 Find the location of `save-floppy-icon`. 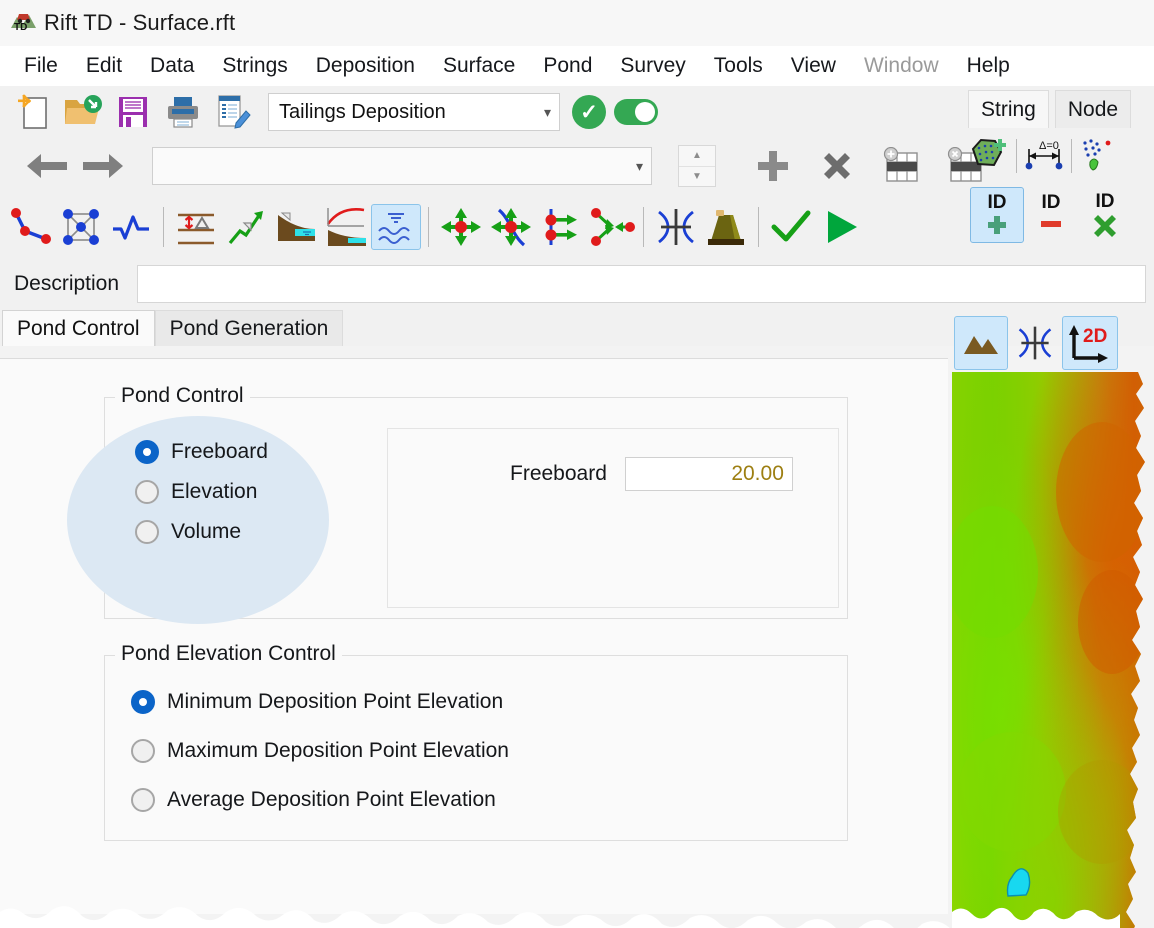

save-floppy-icon is located at coordinates (133, 112).